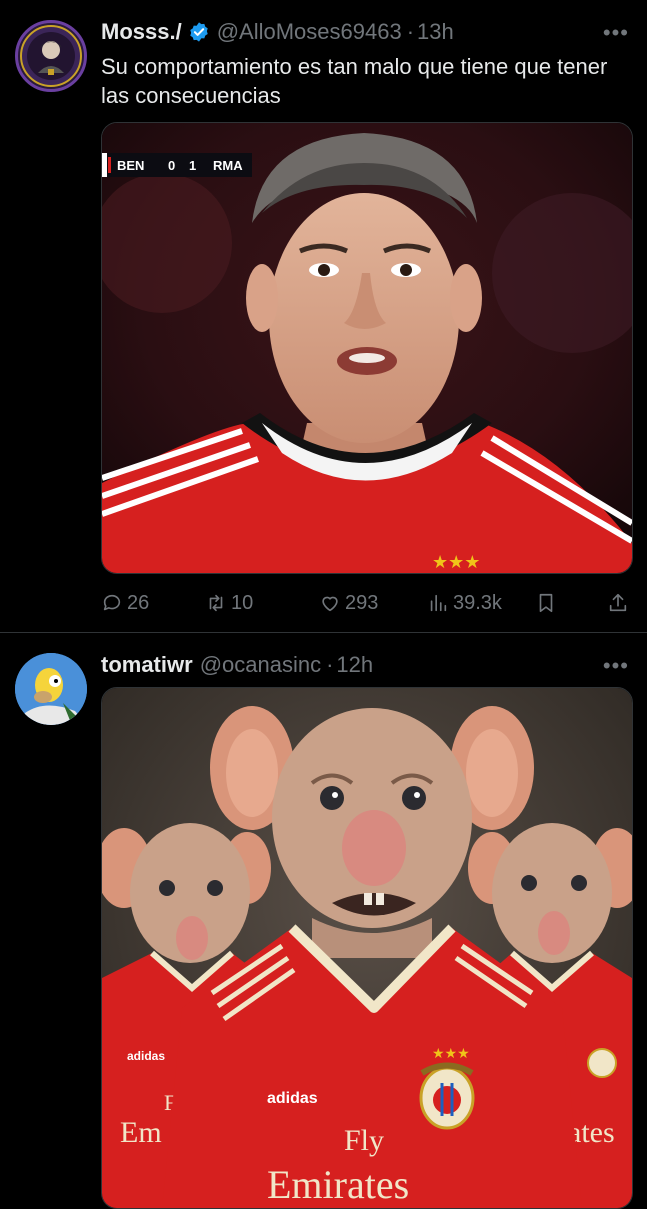  Describe the element at coordinates (141, 32) in the screenshot. I see `display-name: Mosss./` at that location.